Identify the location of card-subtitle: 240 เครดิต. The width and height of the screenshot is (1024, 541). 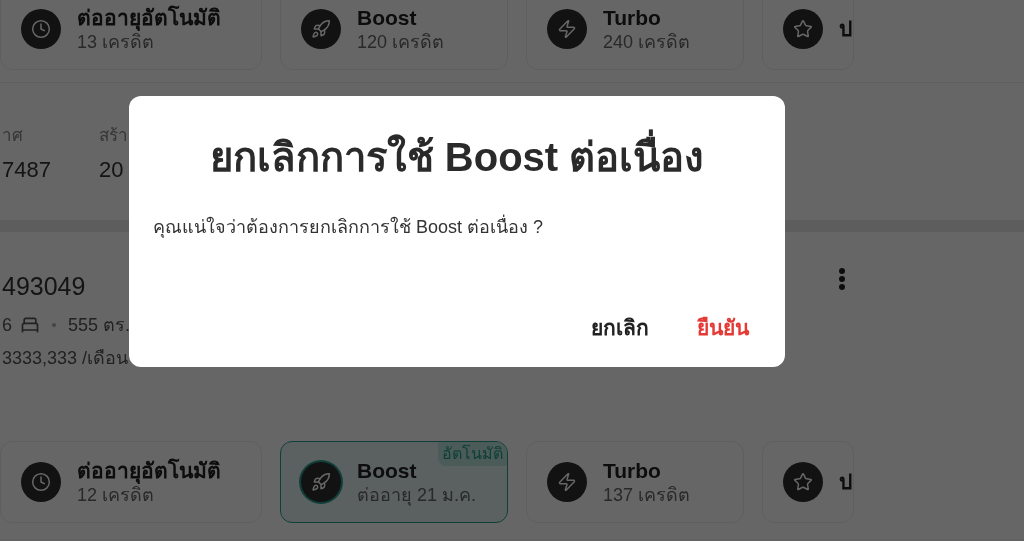
(647, 42).